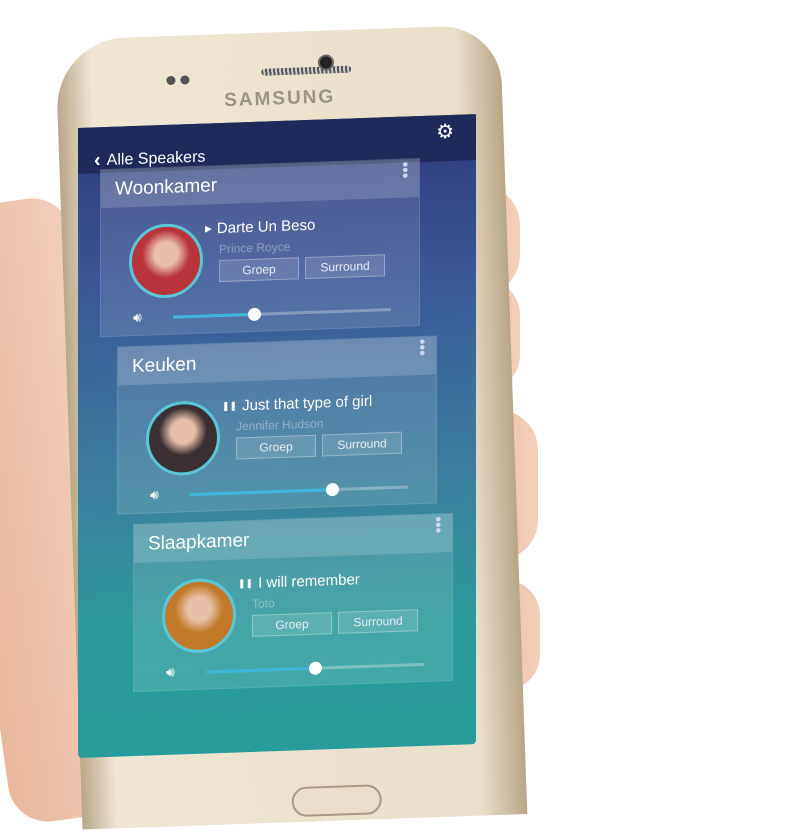 This screenshot has width=800, height=830. Describe the element at coordinates (263, 603) in the screenshot. I see `track-artist: Toto` at that location.